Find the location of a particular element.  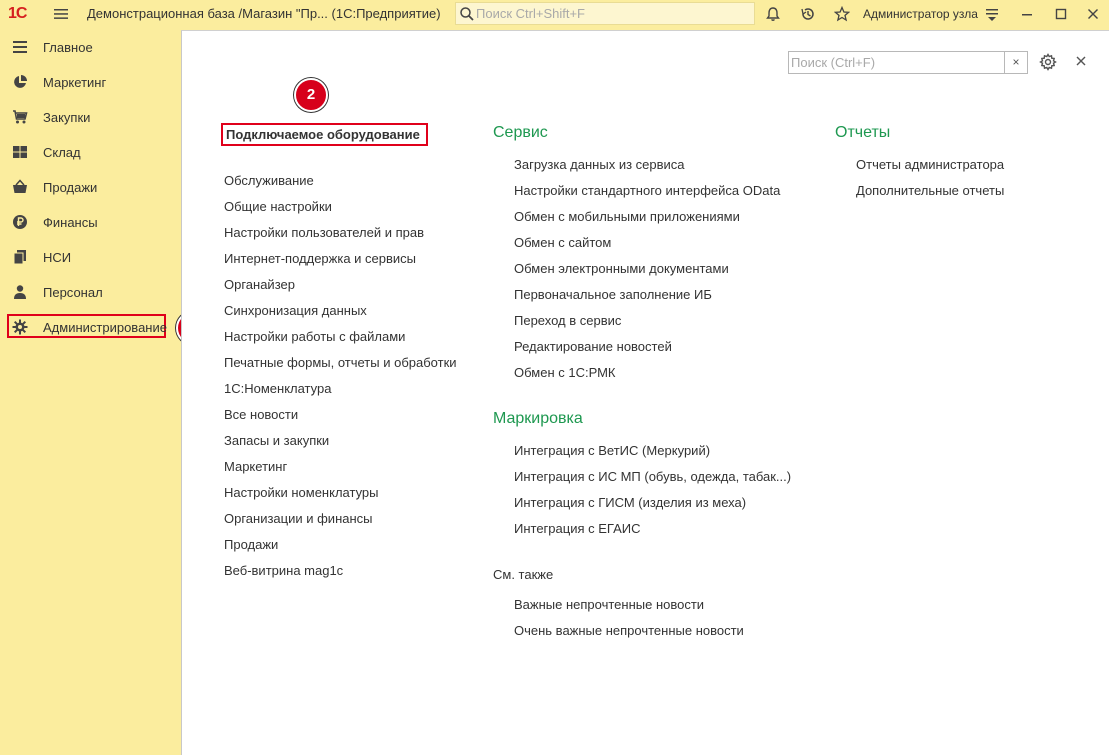

group-title-reports: Отчеты is located at coordinates (863, 132).